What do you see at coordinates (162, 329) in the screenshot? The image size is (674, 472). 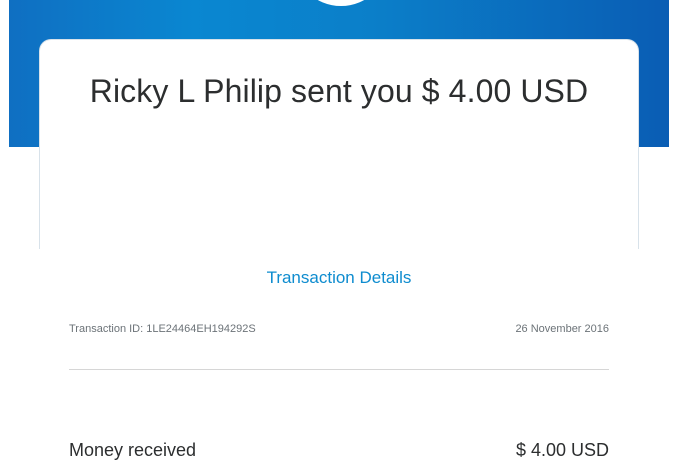 I see `transaction-id: Transaction ID: 1LE24464EH194292S` at bounding box center [162, 329].